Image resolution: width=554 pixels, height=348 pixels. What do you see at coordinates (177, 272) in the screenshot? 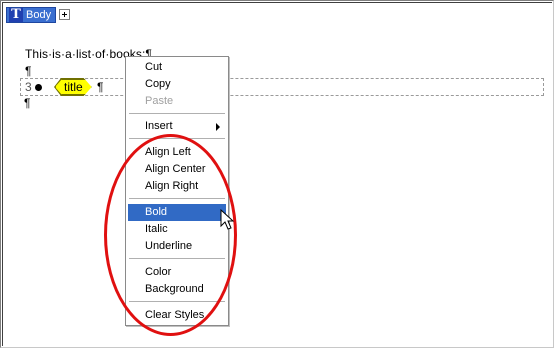
I see `menu-item-color: Color` at bounding box center [177, 272].